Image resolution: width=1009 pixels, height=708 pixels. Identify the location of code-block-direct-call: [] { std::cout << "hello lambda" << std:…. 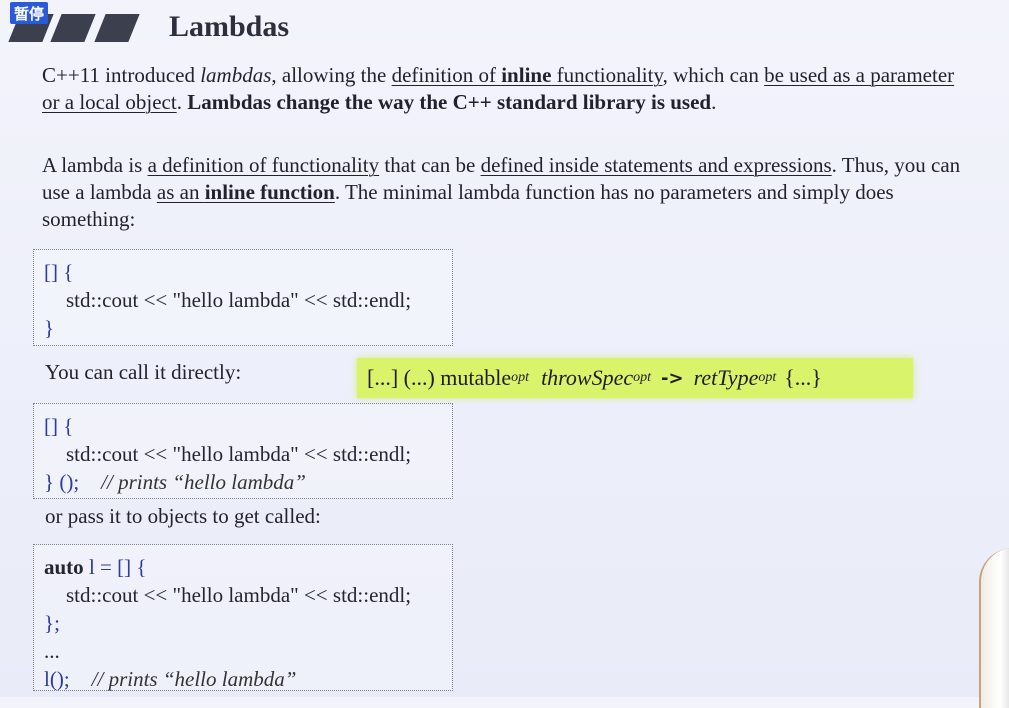
(243, 451).